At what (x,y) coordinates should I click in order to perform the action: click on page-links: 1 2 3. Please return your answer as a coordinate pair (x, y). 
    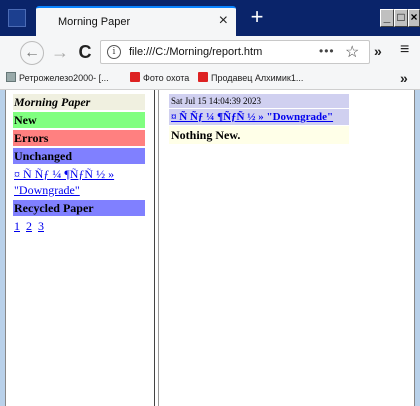
    Looking at the image, I should click on (79, 226).